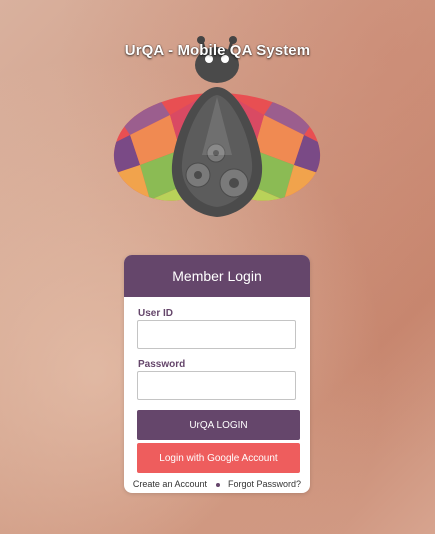 This screenshot has width=435, height=534. I want to click on account-links: Create an Account Forgot Password?, so click(217, 484).